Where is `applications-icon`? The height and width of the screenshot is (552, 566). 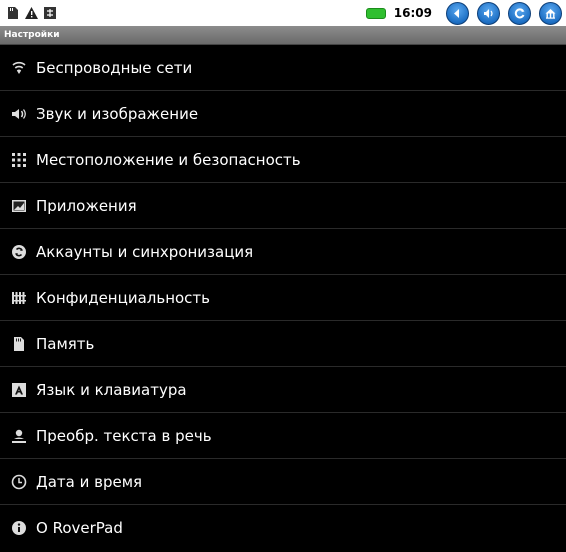 applications-icon is located at coordinates (19, 206).